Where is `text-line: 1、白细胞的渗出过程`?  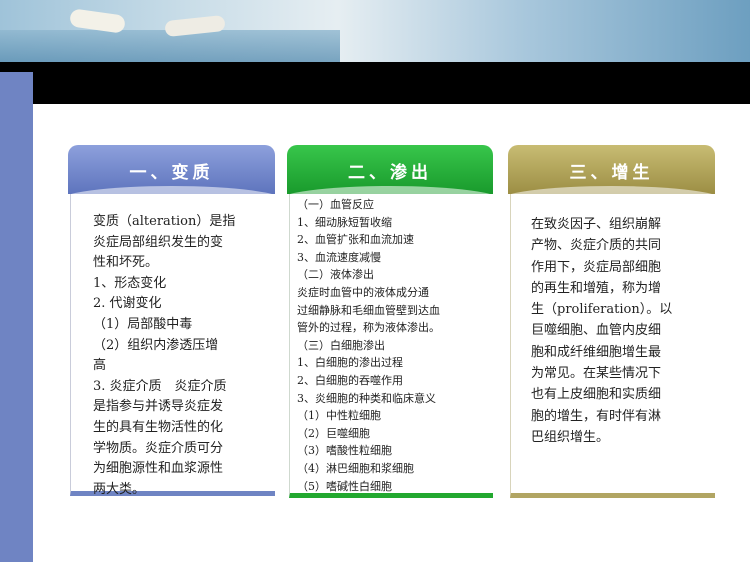 text-line: 1、白细胞的渗出过程 is located at coordinates (350, 363).